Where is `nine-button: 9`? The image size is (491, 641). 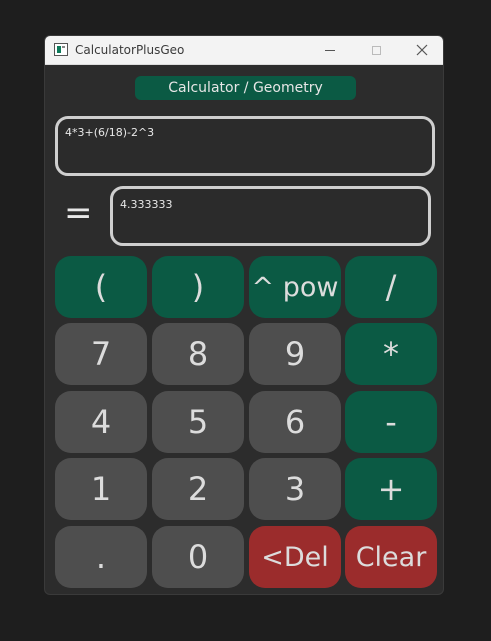
nine-button: 9 is located at coordinates (295, 354).